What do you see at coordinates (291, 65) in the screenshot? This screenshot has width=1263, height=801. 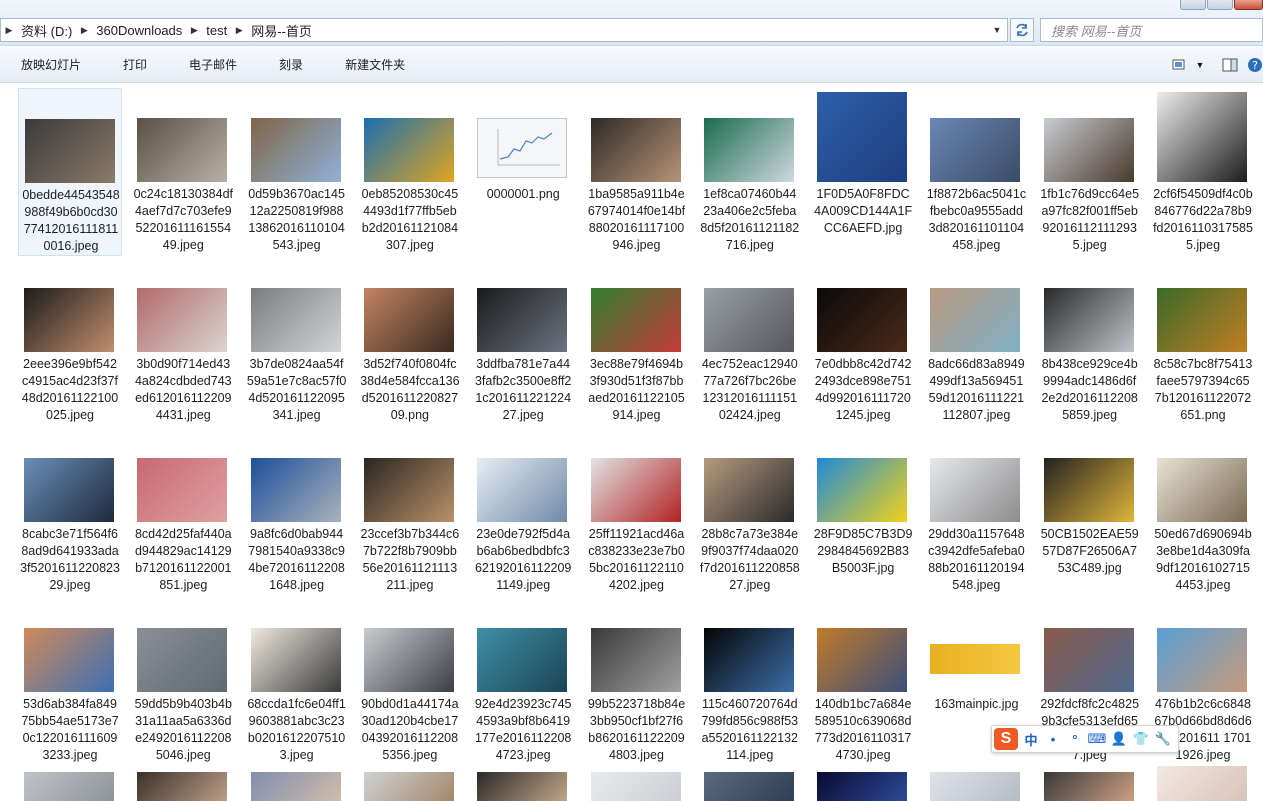 I see `burn-button: 刻录` at bounding box center [291, 65].